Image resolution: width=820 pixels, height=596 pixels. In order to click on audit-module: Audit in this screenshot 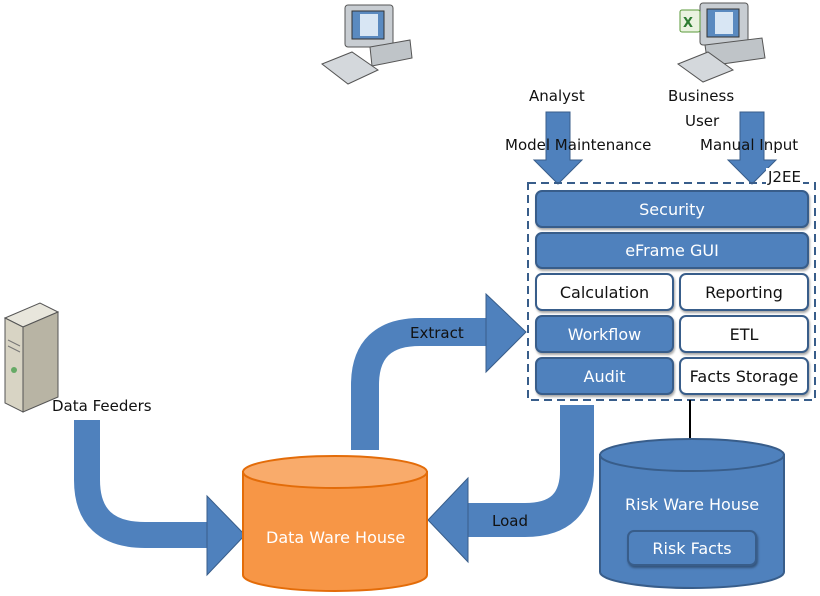, I will do `click(604, 376)`.